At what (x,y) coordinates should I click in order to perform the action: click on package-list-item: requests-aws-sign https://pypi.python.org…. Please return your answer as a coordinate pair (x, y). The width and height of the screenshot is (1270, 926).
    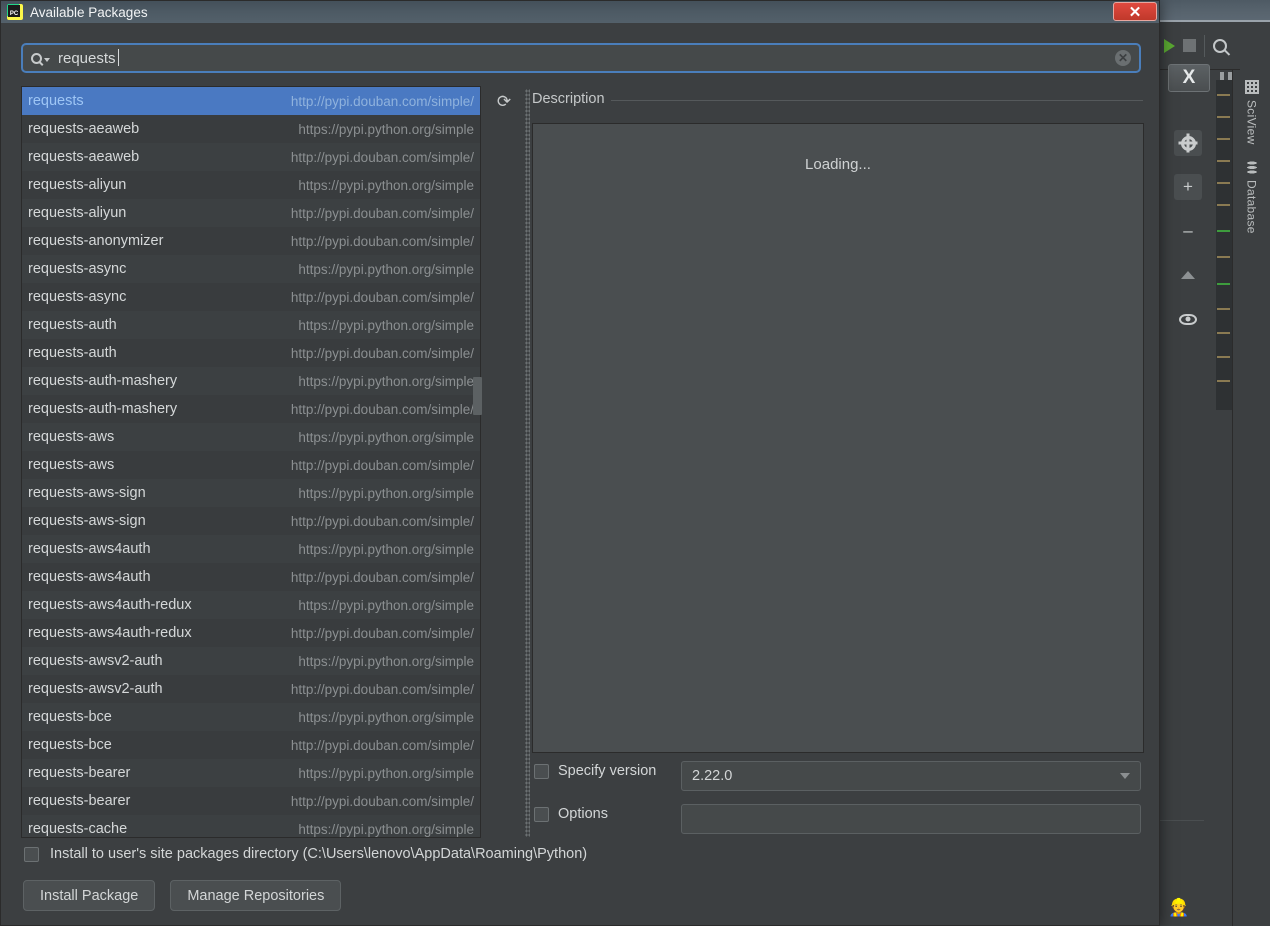
    Looking at the image, I should click on (251, 493).